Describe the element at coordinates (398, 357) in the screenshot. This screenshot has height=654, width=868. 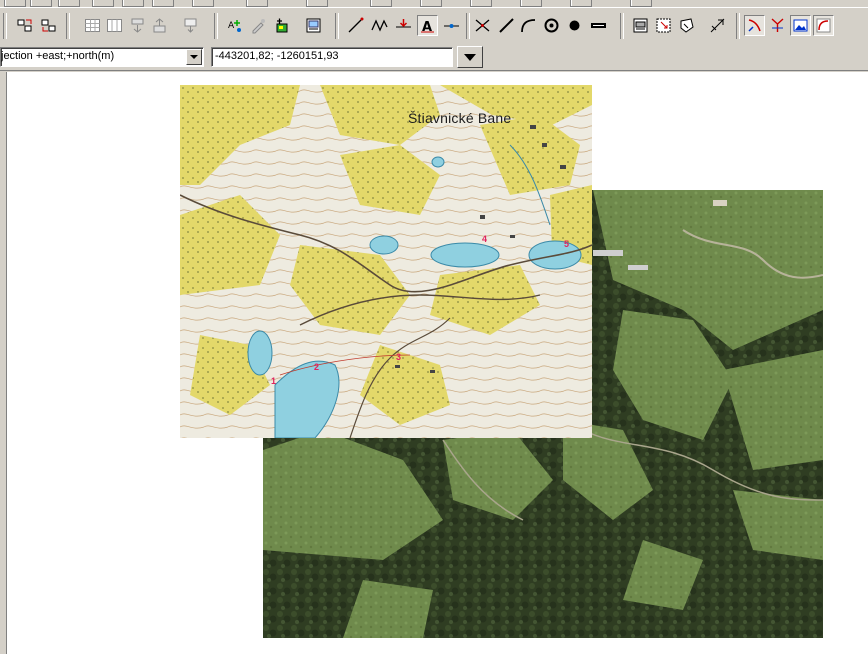
I see `control-point-label: 3` at that location.